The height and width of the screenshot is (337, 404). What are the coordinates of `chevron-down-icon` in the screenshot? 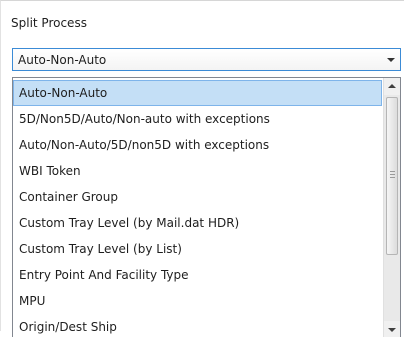 It's located at (391, 60).